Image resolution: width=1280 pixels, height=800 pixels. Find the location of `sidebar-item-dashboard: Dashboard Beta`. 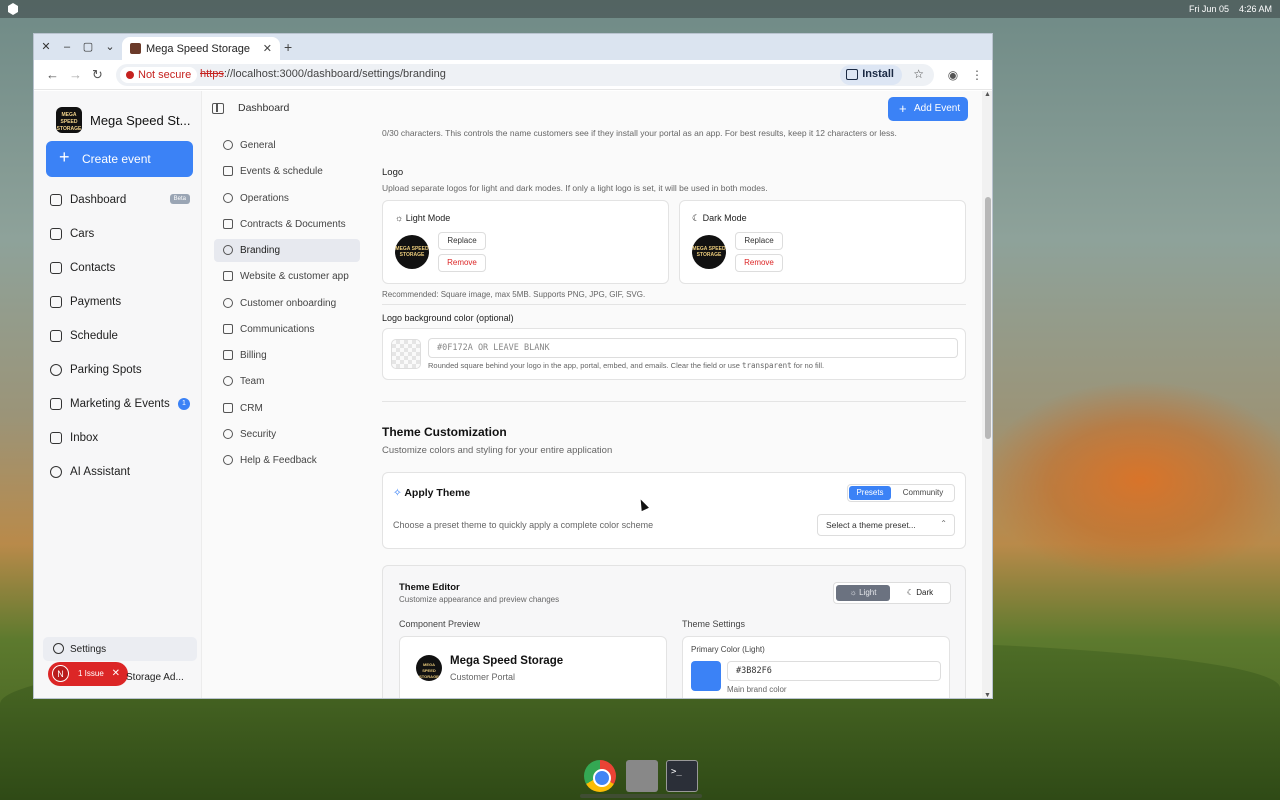

sidebar-item-dashboard: Dashboard Beta is located at coordinates (121, 201).